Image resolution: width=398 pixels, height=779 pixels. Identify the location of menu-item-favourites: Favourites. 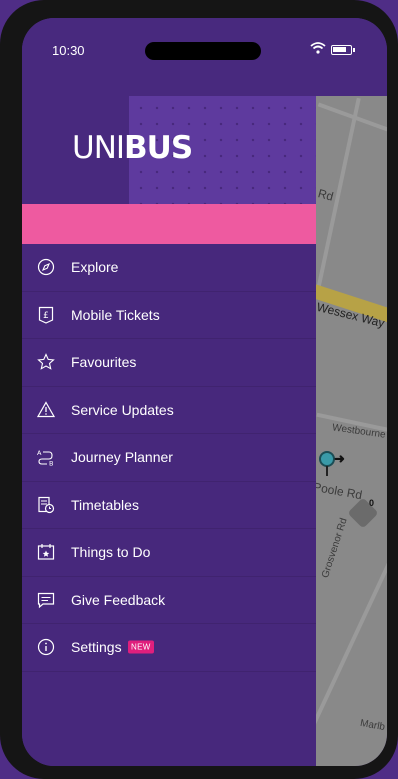
(169, 363).